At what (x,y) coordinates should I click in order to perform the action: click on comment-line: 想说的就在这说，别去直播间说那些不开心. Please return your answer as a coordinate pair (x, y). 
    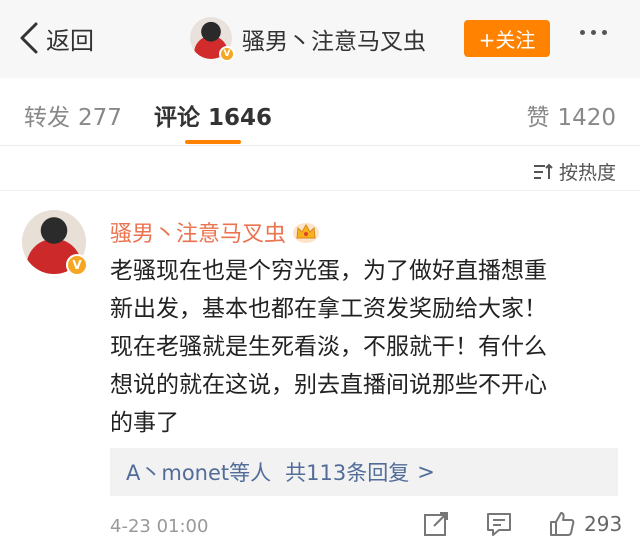
    Looking at the image, I should click on (328, 385).